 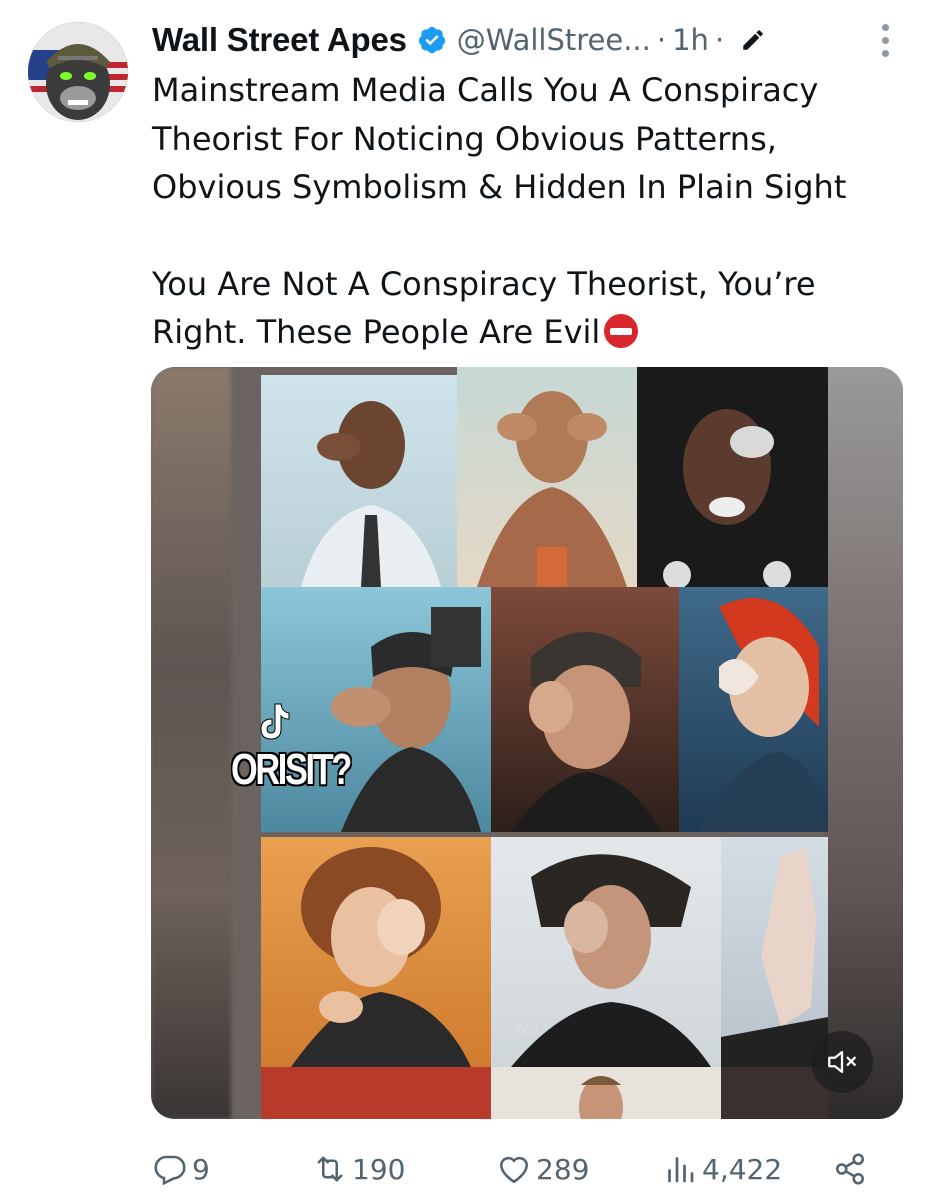 I want to click on repost-button: 190, so click(x=358, y=1169).